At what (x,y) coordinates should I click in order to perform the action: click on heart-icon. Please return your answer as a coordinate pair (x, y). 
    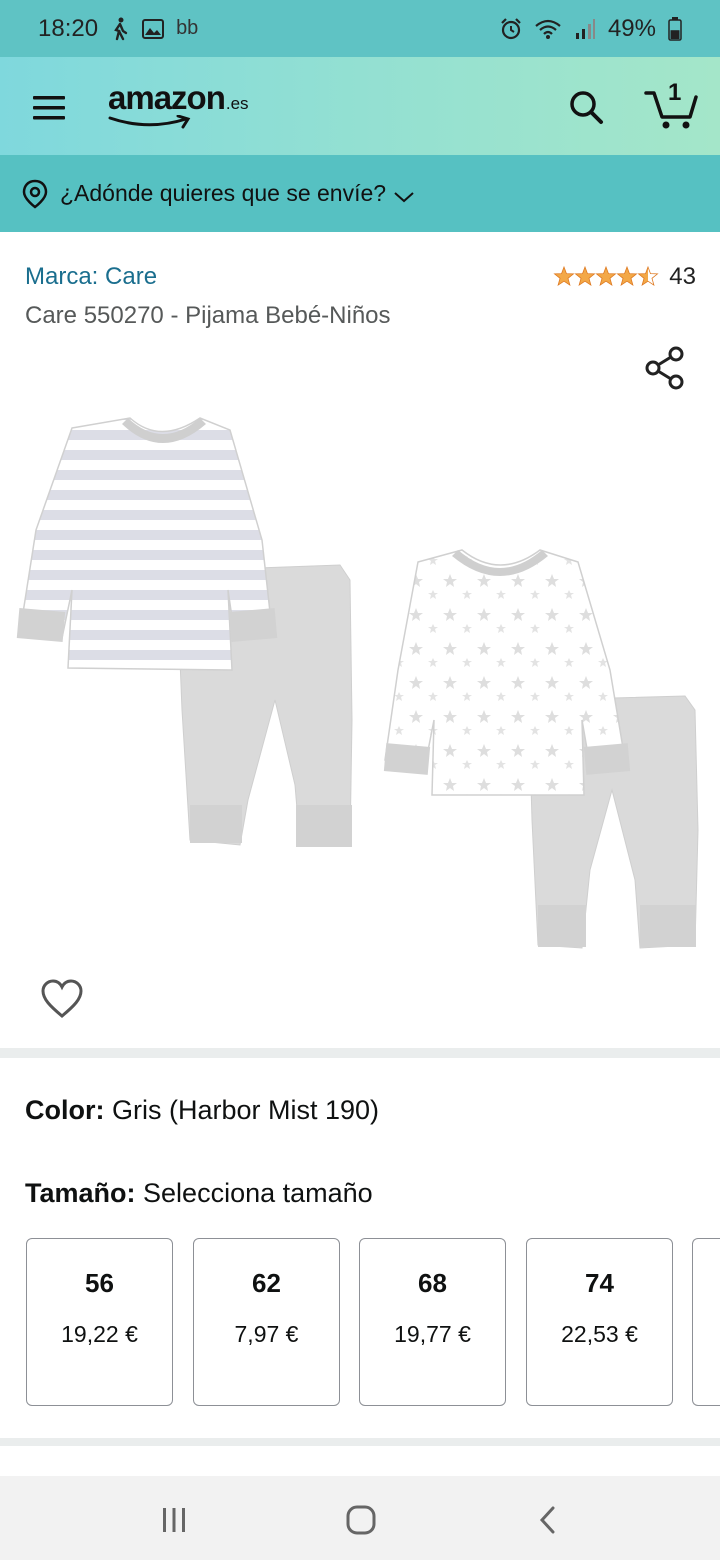
    Looking at the image, I should click on (62, 998).